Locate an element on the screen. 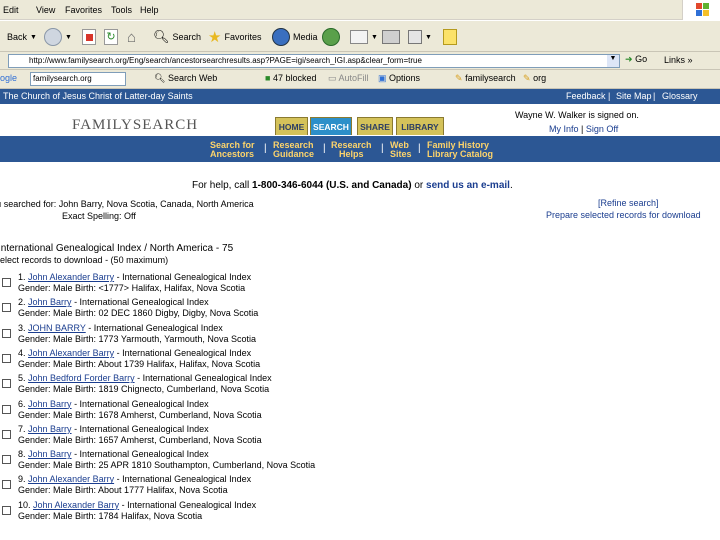  highlight-button-2: ✎ org is located at coordinates (534, 78).